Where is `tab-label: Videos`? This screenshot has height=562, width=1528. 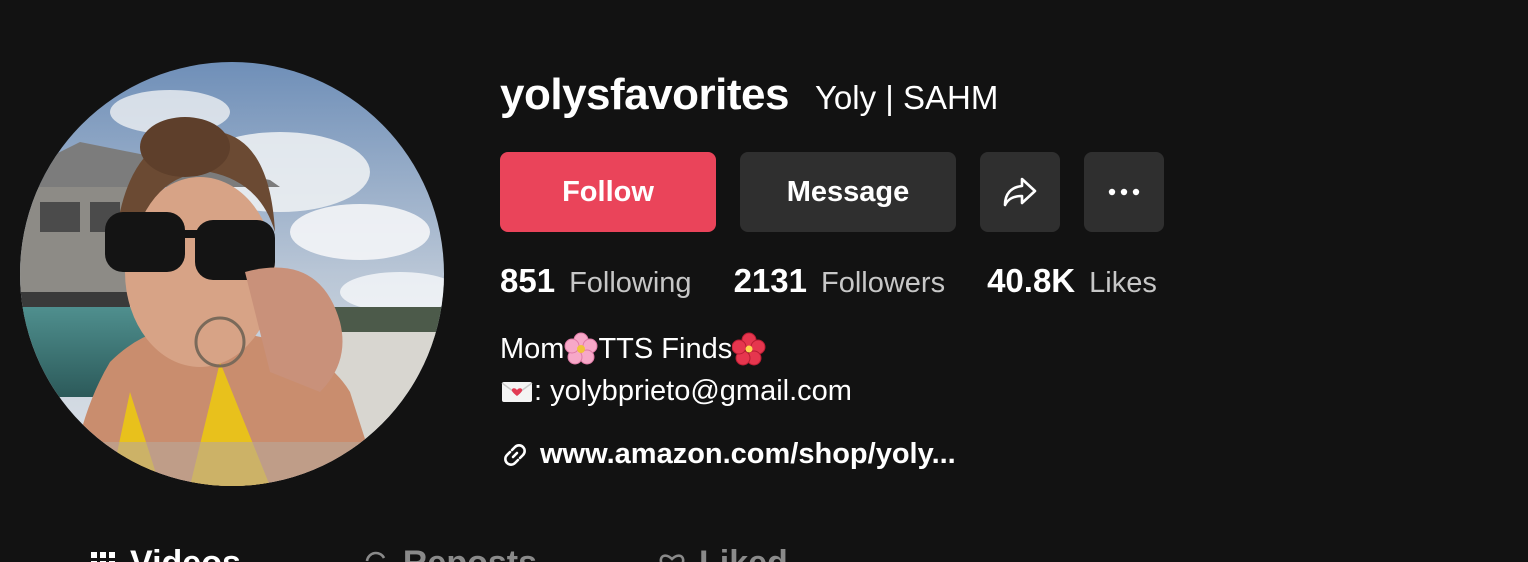
tab-label: Videos is located at coordinates (185, 553).